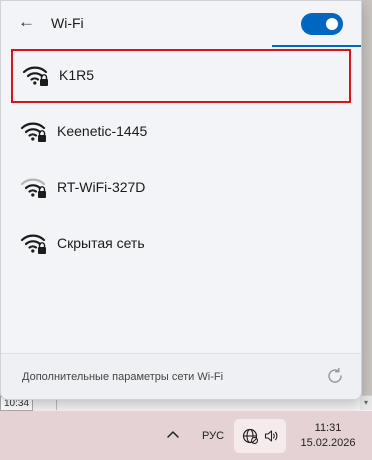 Image resolution: width=372 pixels, height=460 pixels. Describe the element at coordinates (101, 243) in the screenshot. I see `network-name: Скрытая сеть` at that location.